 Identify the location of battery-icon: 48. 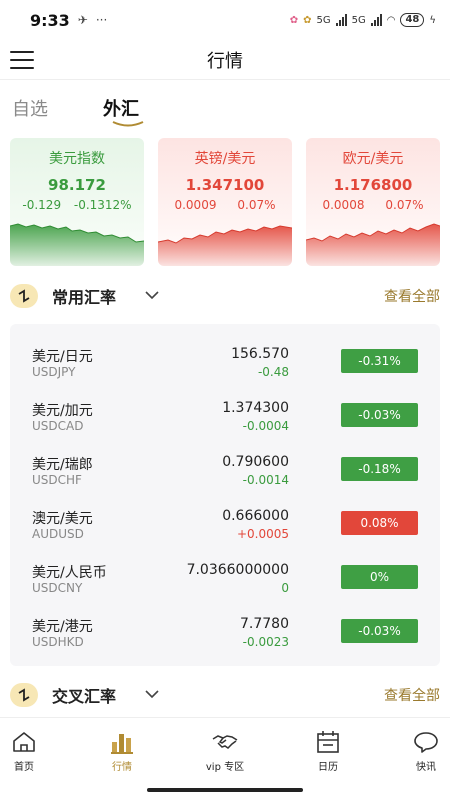
(412, 20).